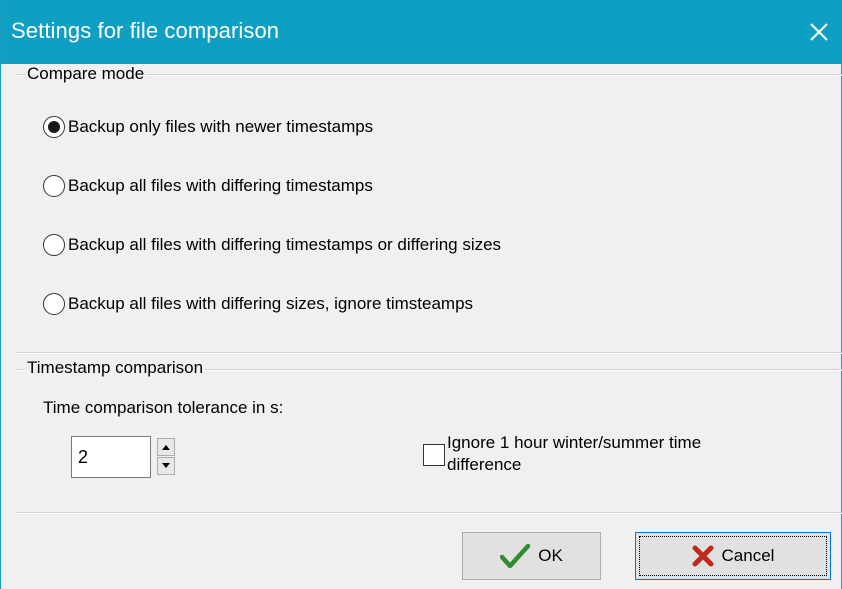  Describe the element at coordinates (428, 353) in the screenshot. I see `group-separator-highlight` at that location.